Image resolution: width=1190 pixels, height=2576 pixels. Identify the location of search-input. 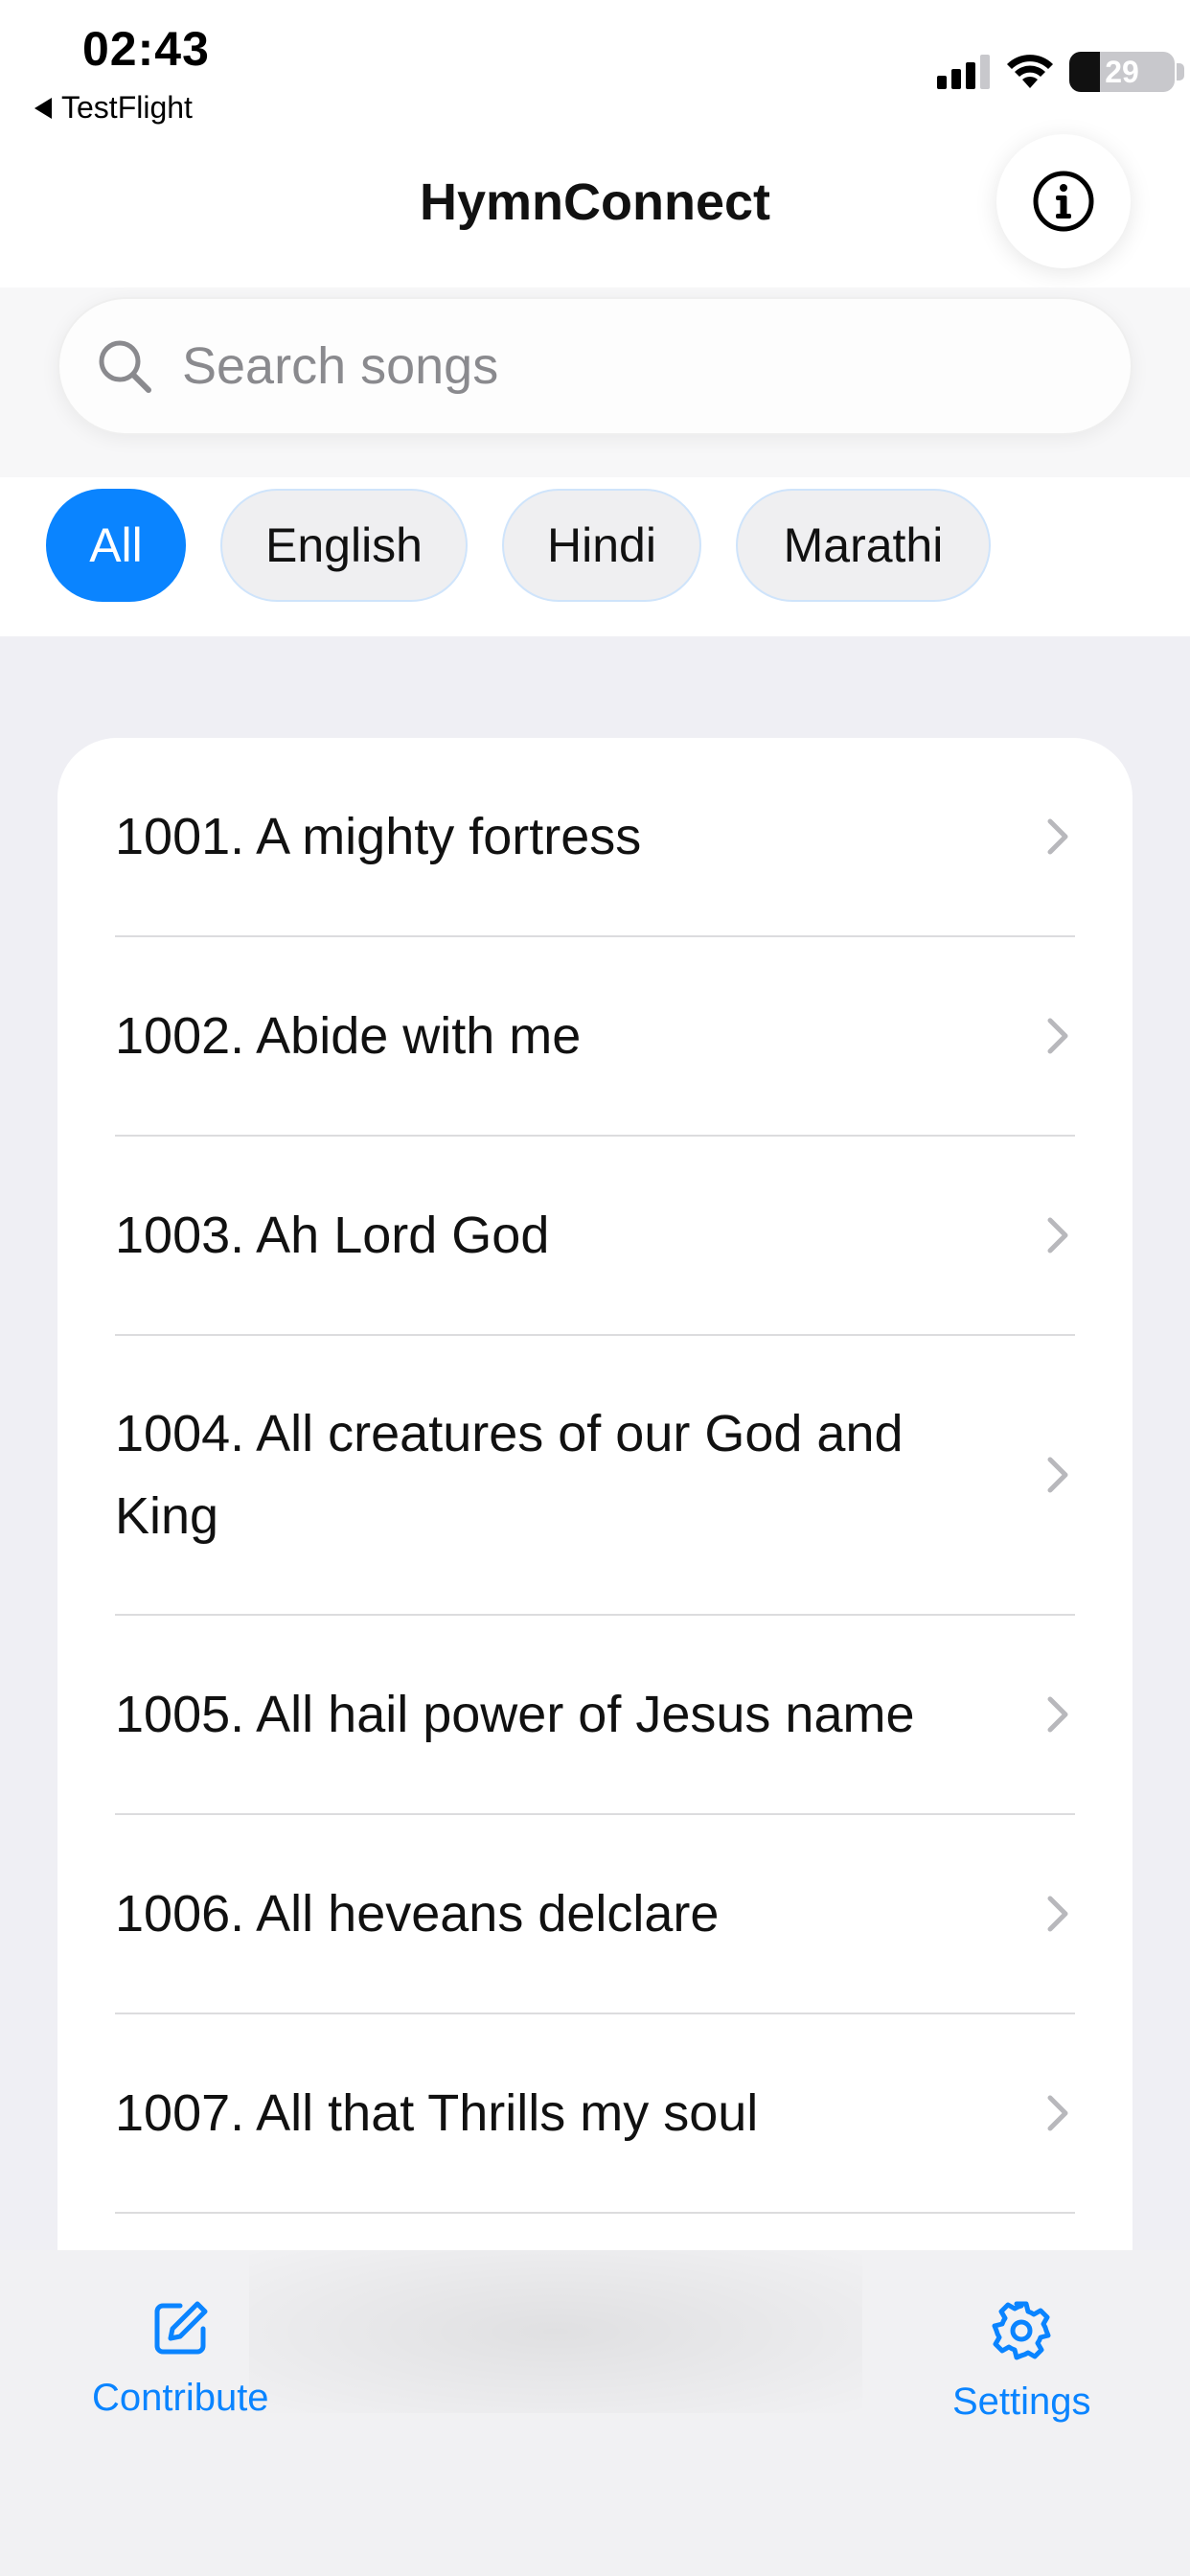
(611, 366).